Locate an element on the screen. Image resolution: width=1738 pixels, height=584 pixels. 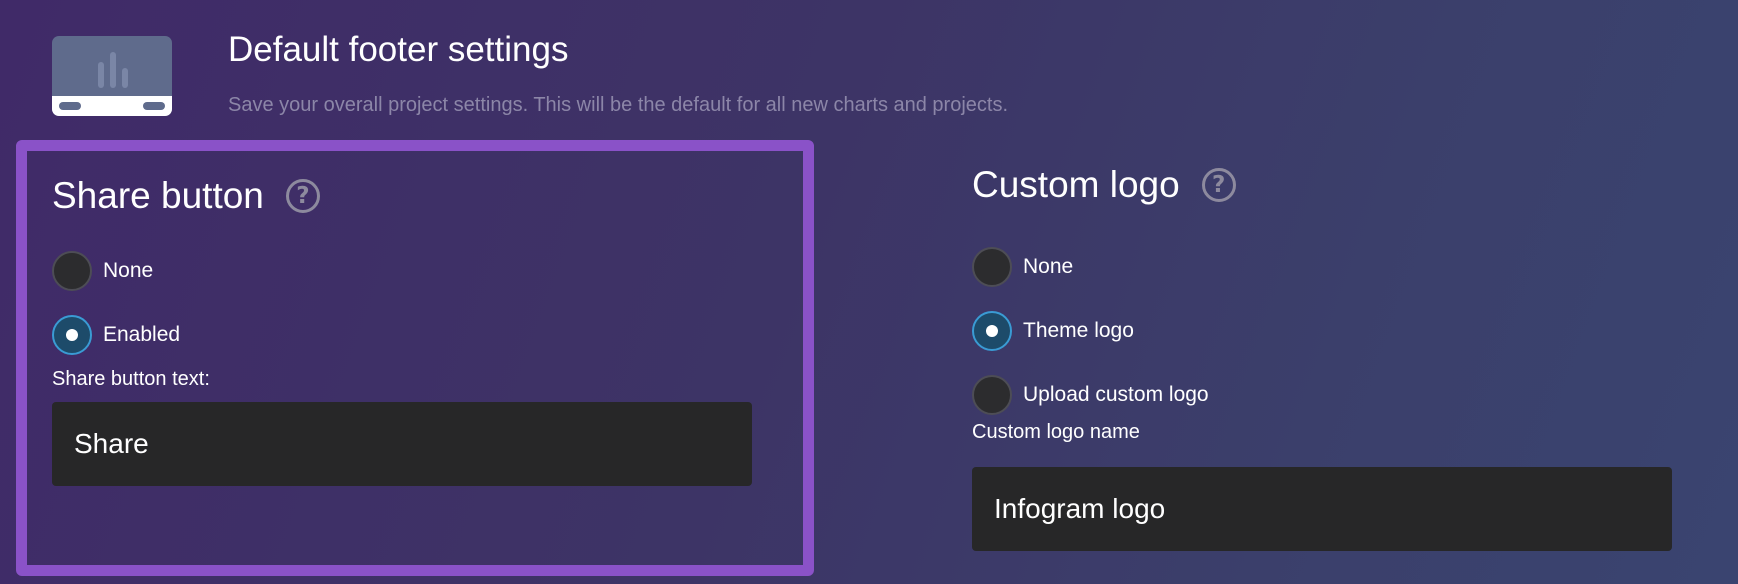
share-button-heading: Share button ? is located at coordinates (186, 196).